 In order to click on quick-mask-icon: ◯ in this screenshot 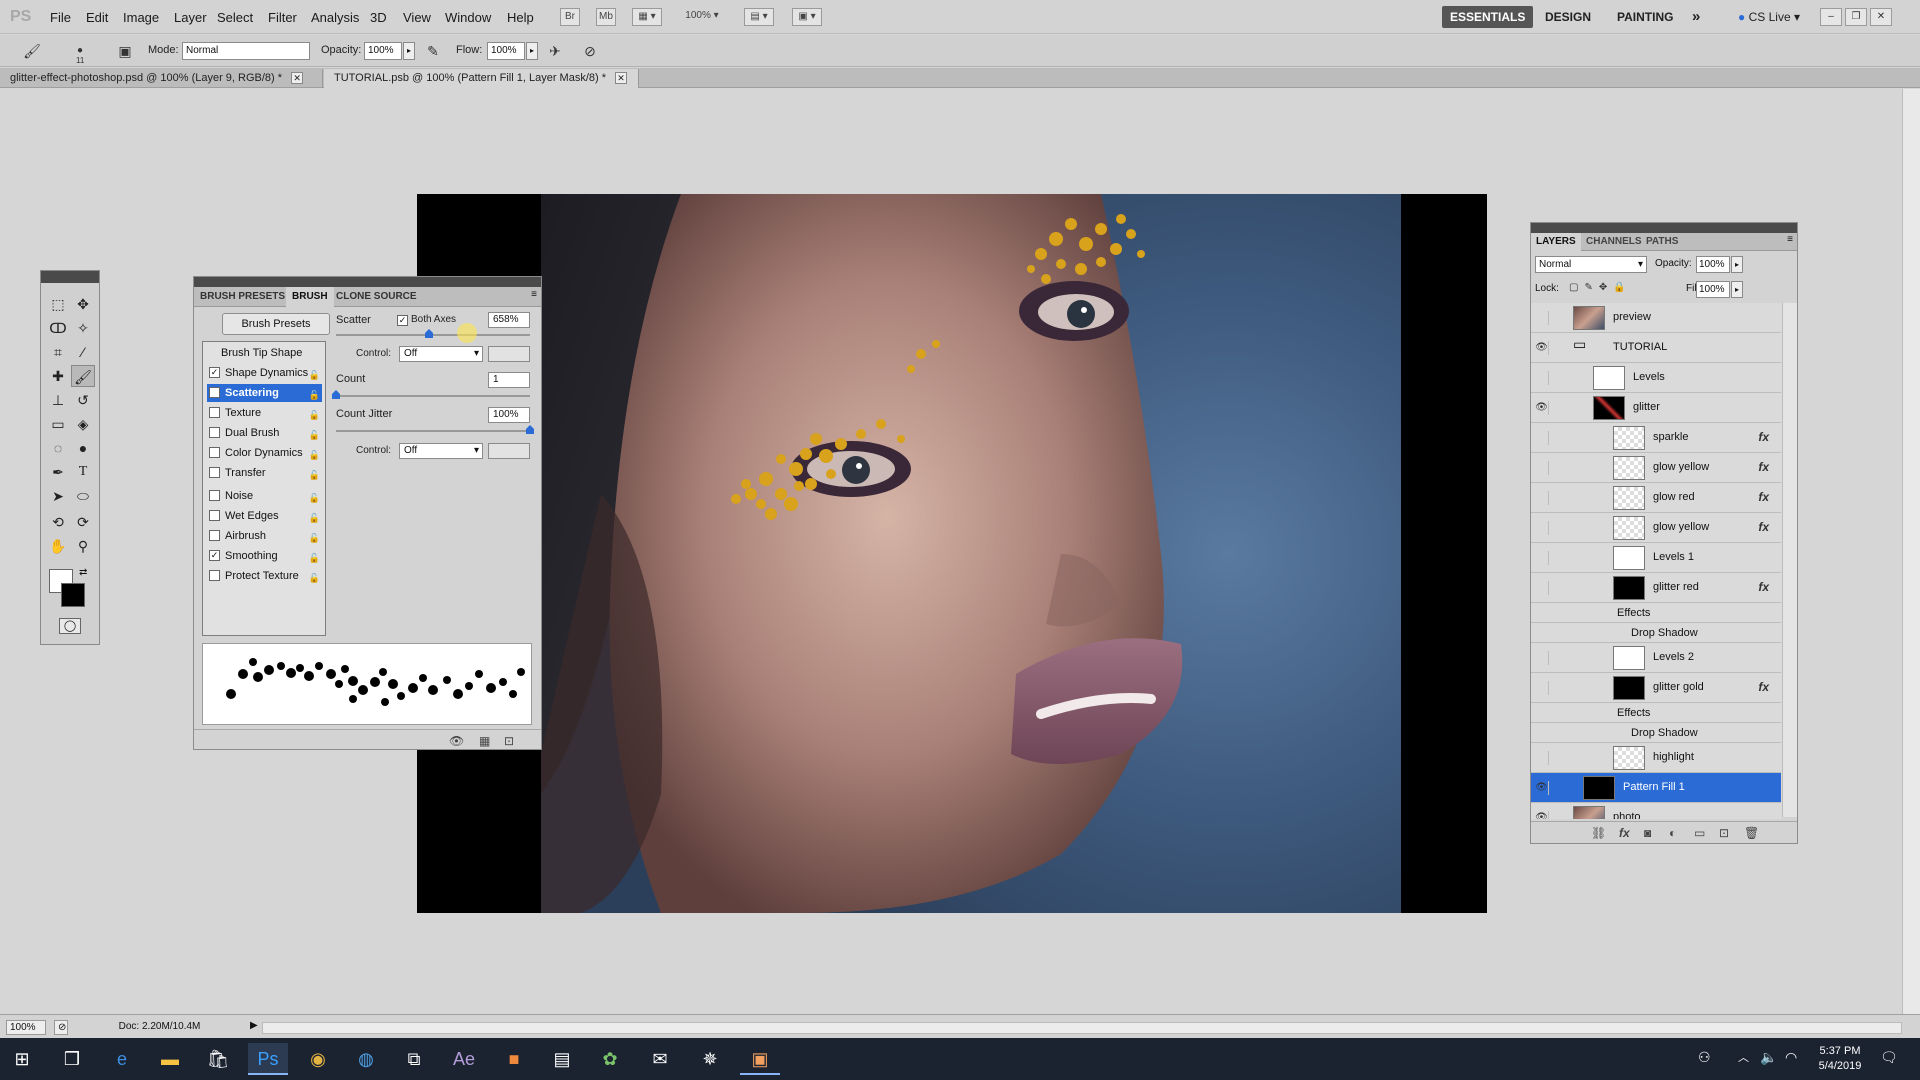, I will do `click(70, 626)`.